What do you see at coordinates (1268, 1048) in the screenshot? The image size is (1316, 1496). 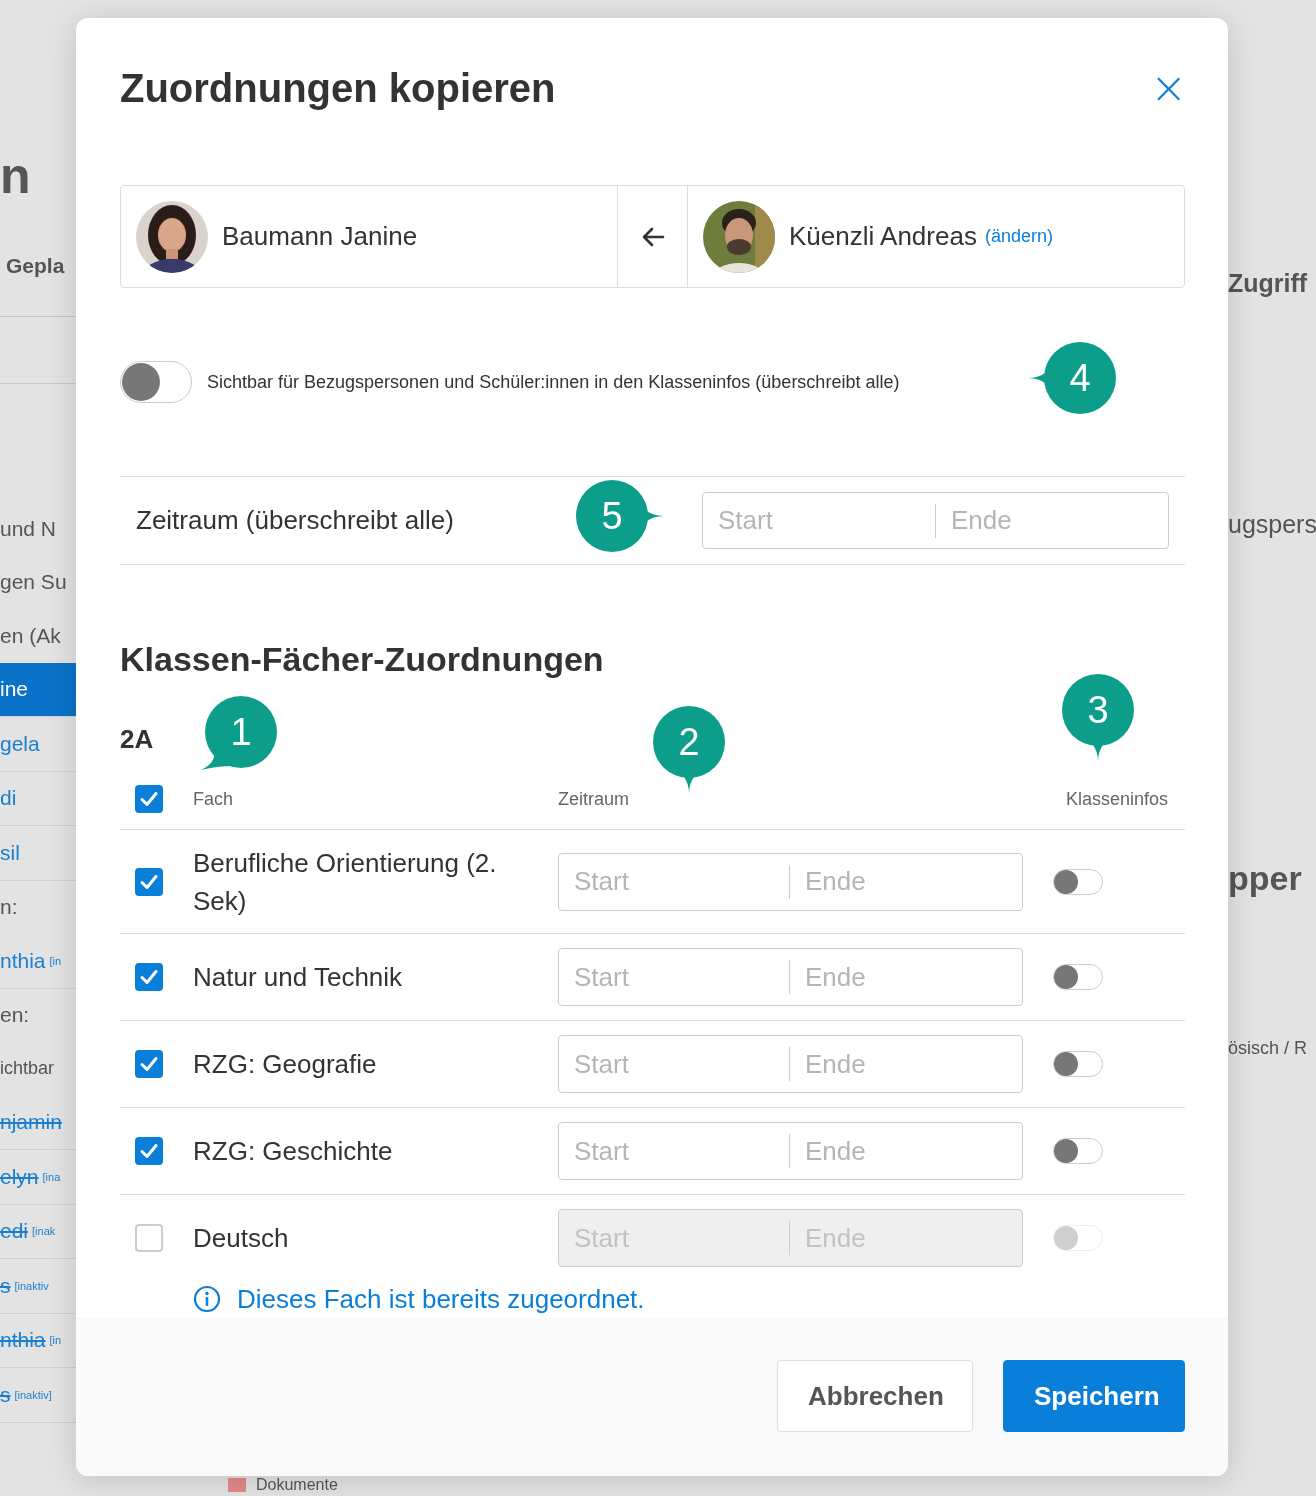 I see `page-text: ösisch / R` at bounding box center [1268, 1048].